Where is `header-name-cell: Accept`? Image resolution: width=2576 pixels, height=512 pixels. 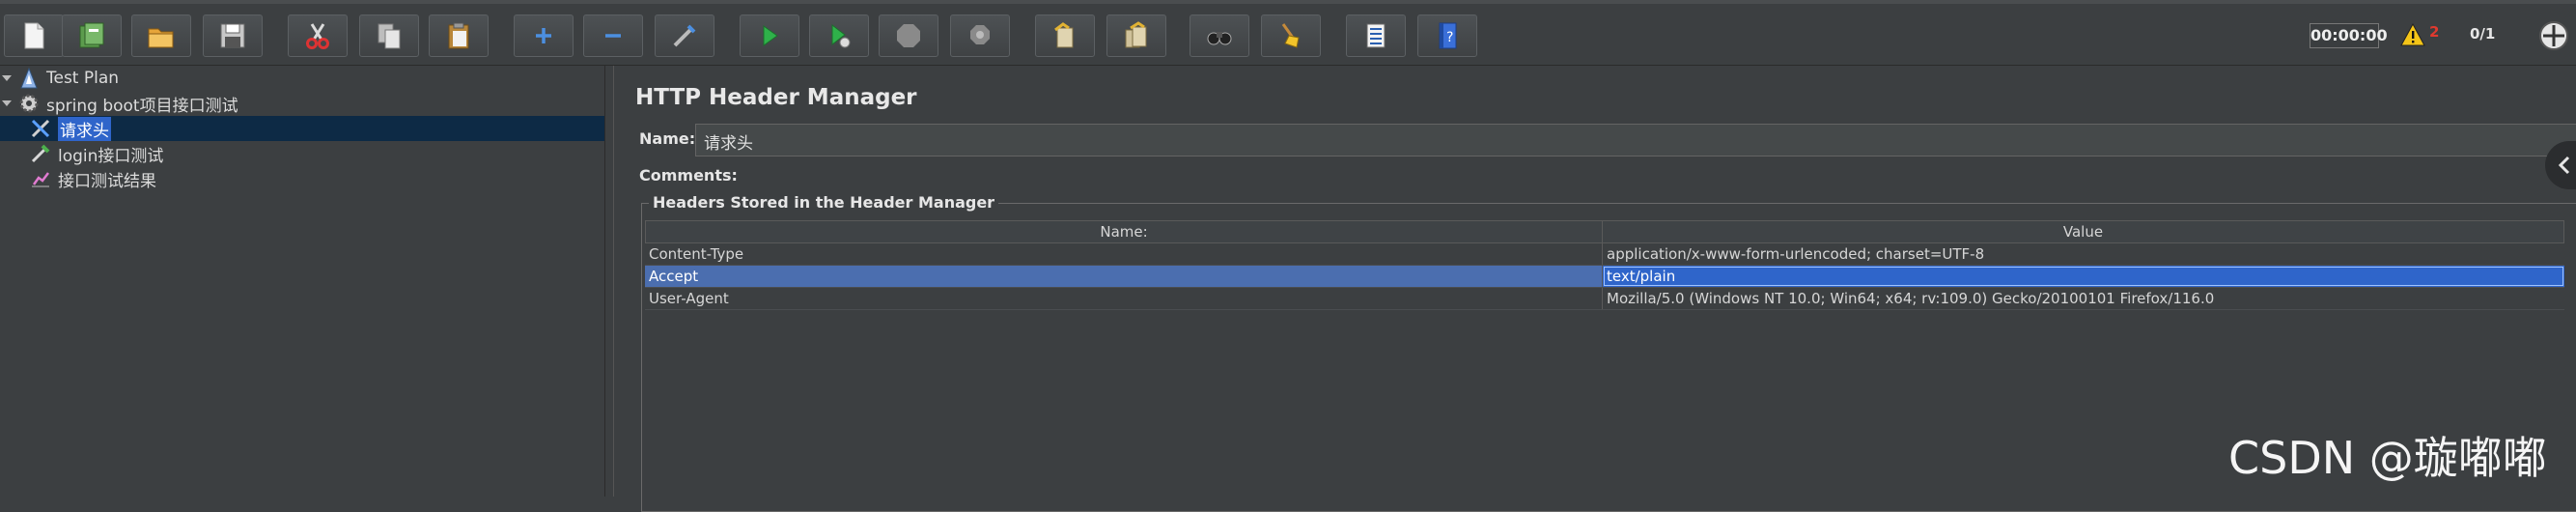 header-name-cell: Accept is located at coordinates (1124, 276).